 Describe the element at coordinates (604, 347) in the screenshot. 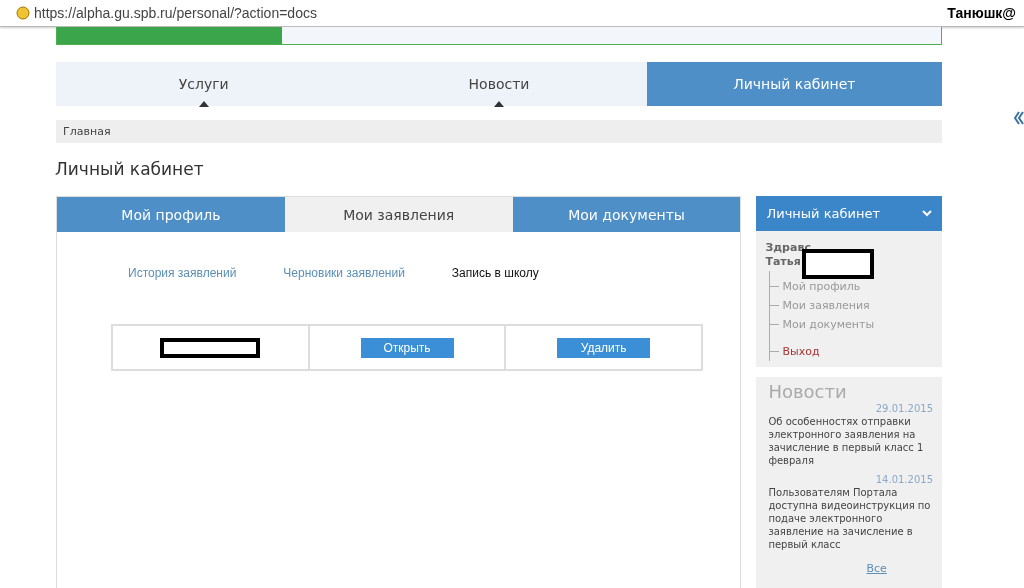

I see `delete-button: Удалить` at that location.